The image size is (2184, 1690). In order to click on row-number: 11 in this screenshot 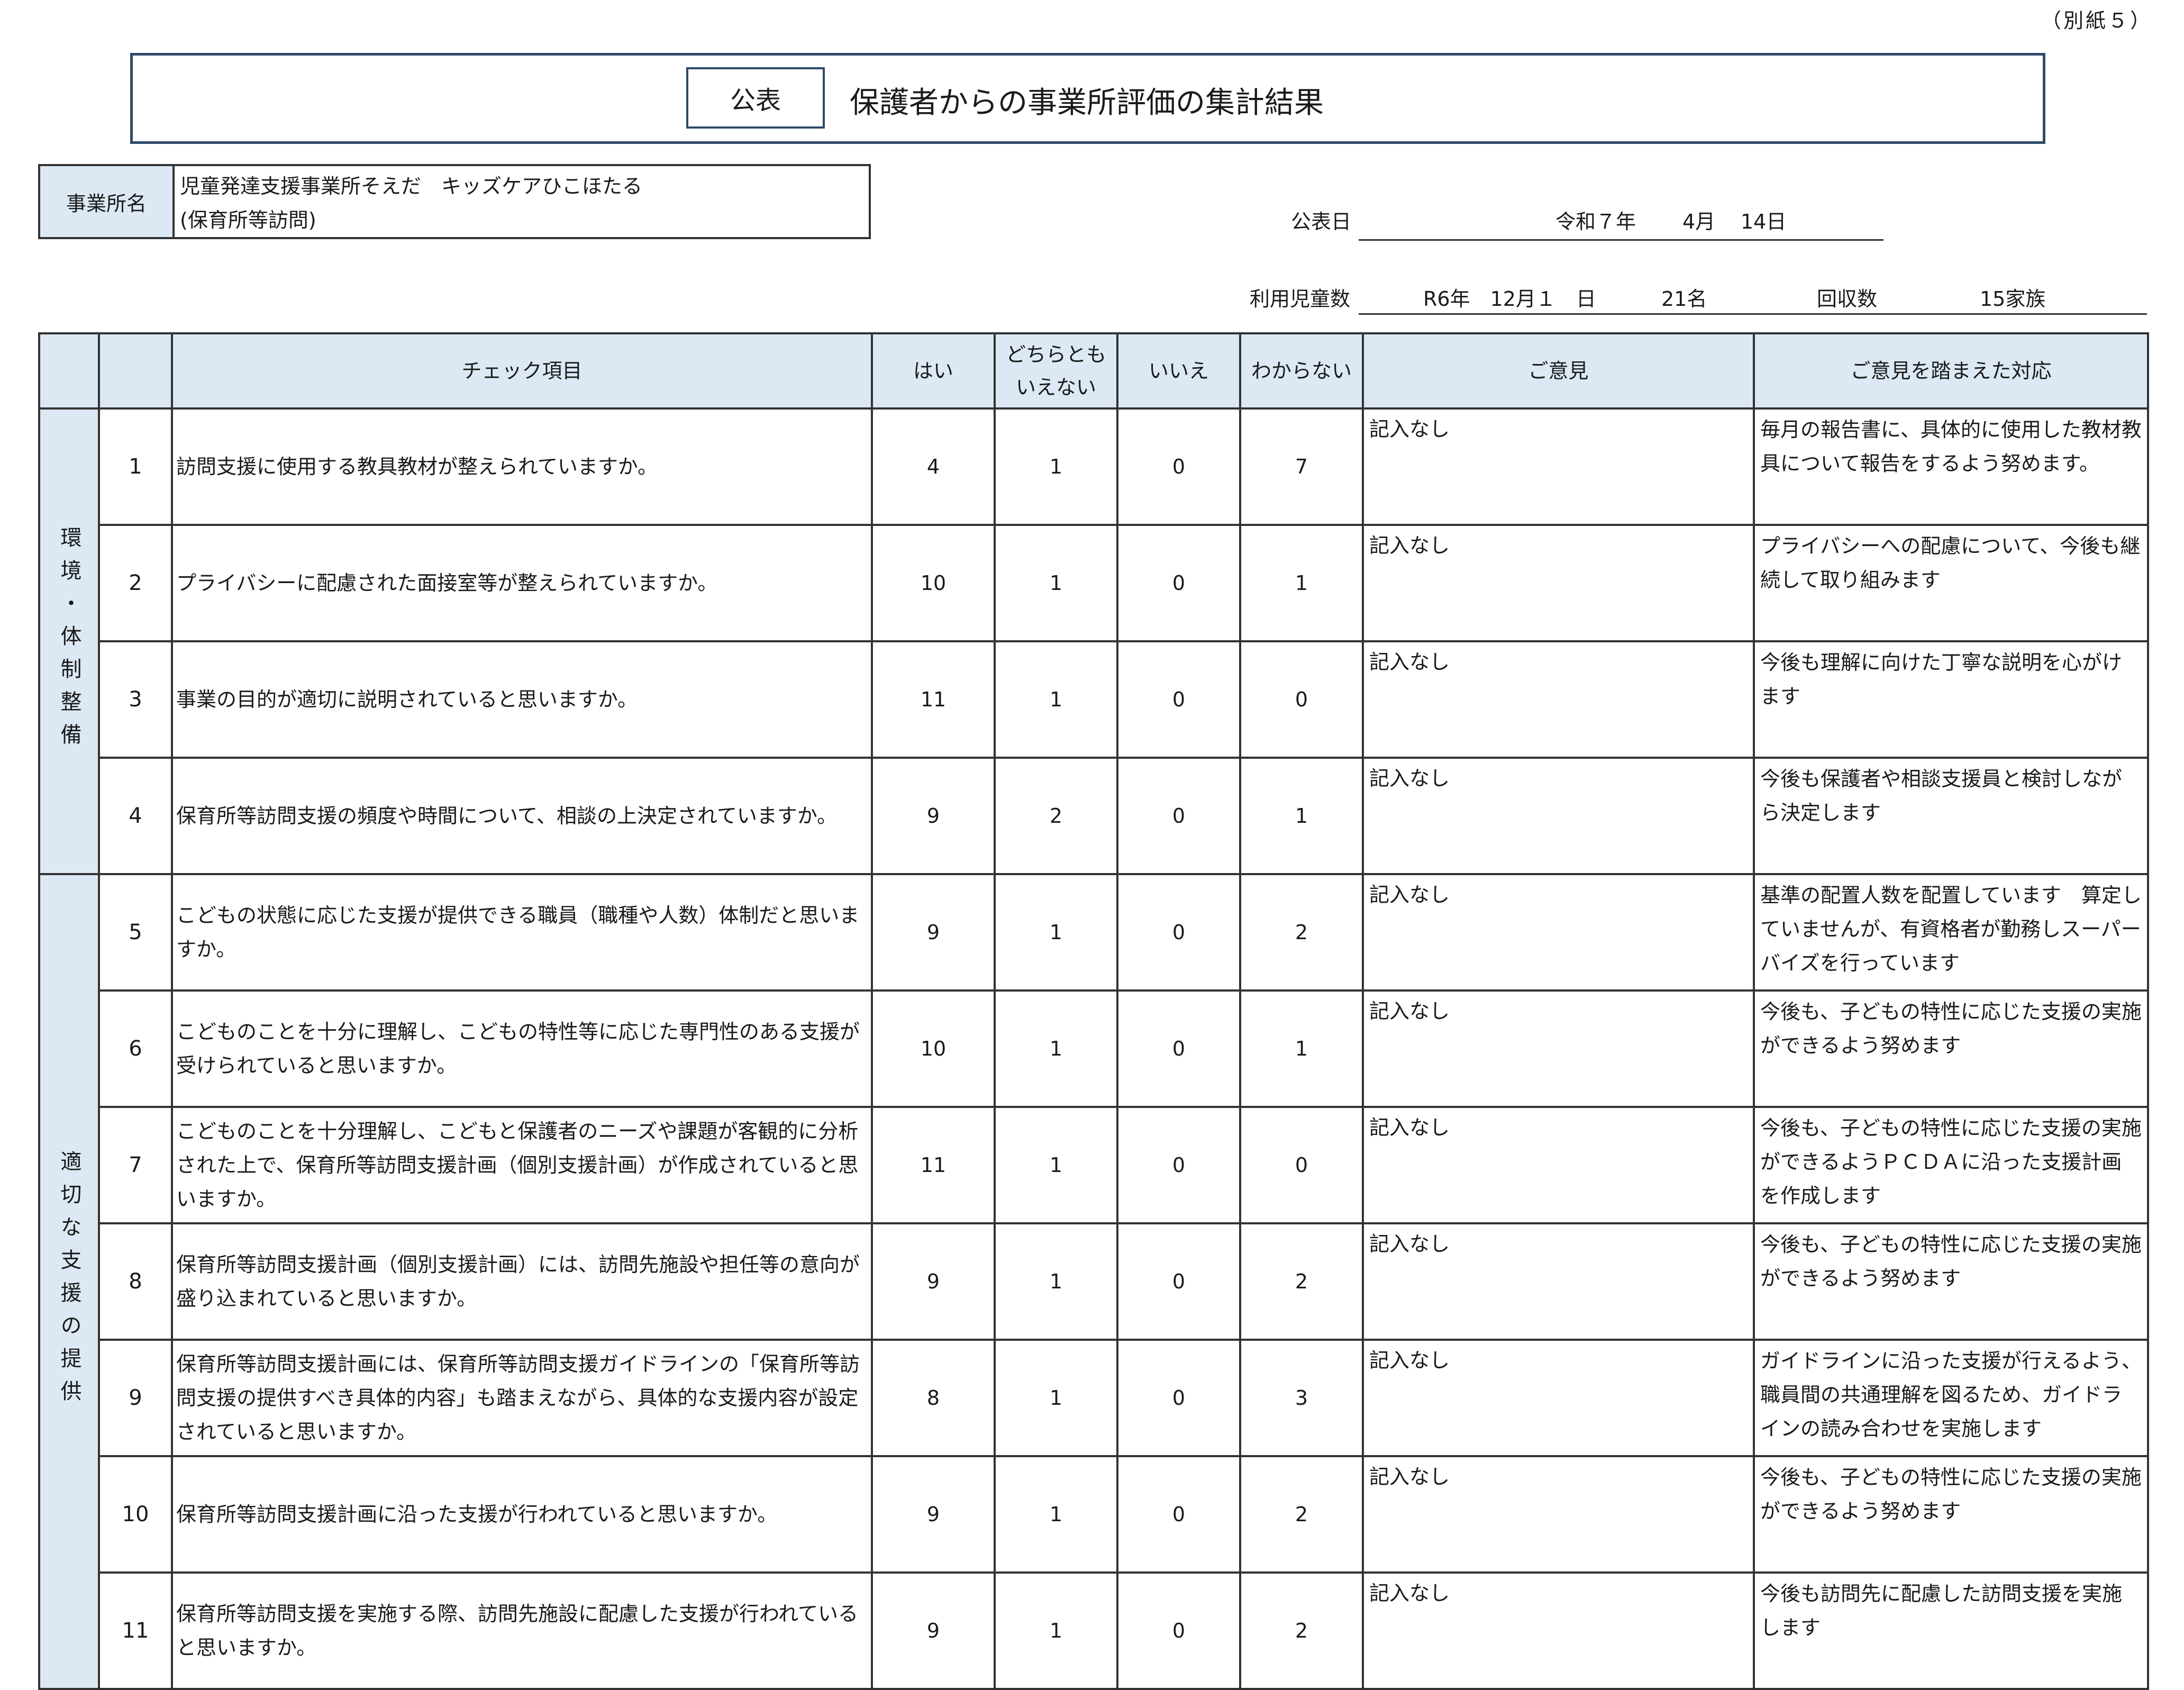, I will do `click(135, 1630)`.